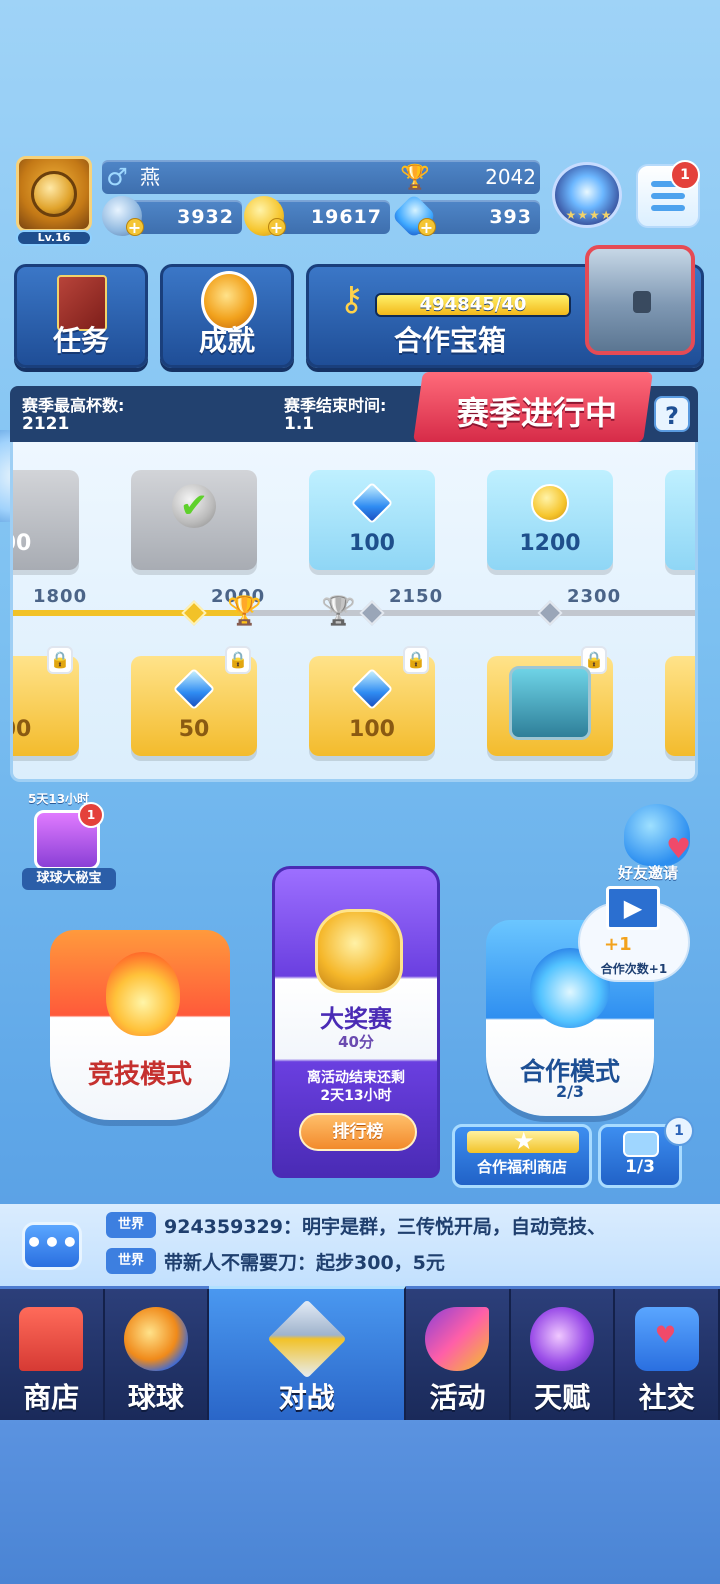 The image size is (720, 1584). Describe the element at coordinates (52, 1246) in the screenshot. I see `chat-button: •••` at that location.